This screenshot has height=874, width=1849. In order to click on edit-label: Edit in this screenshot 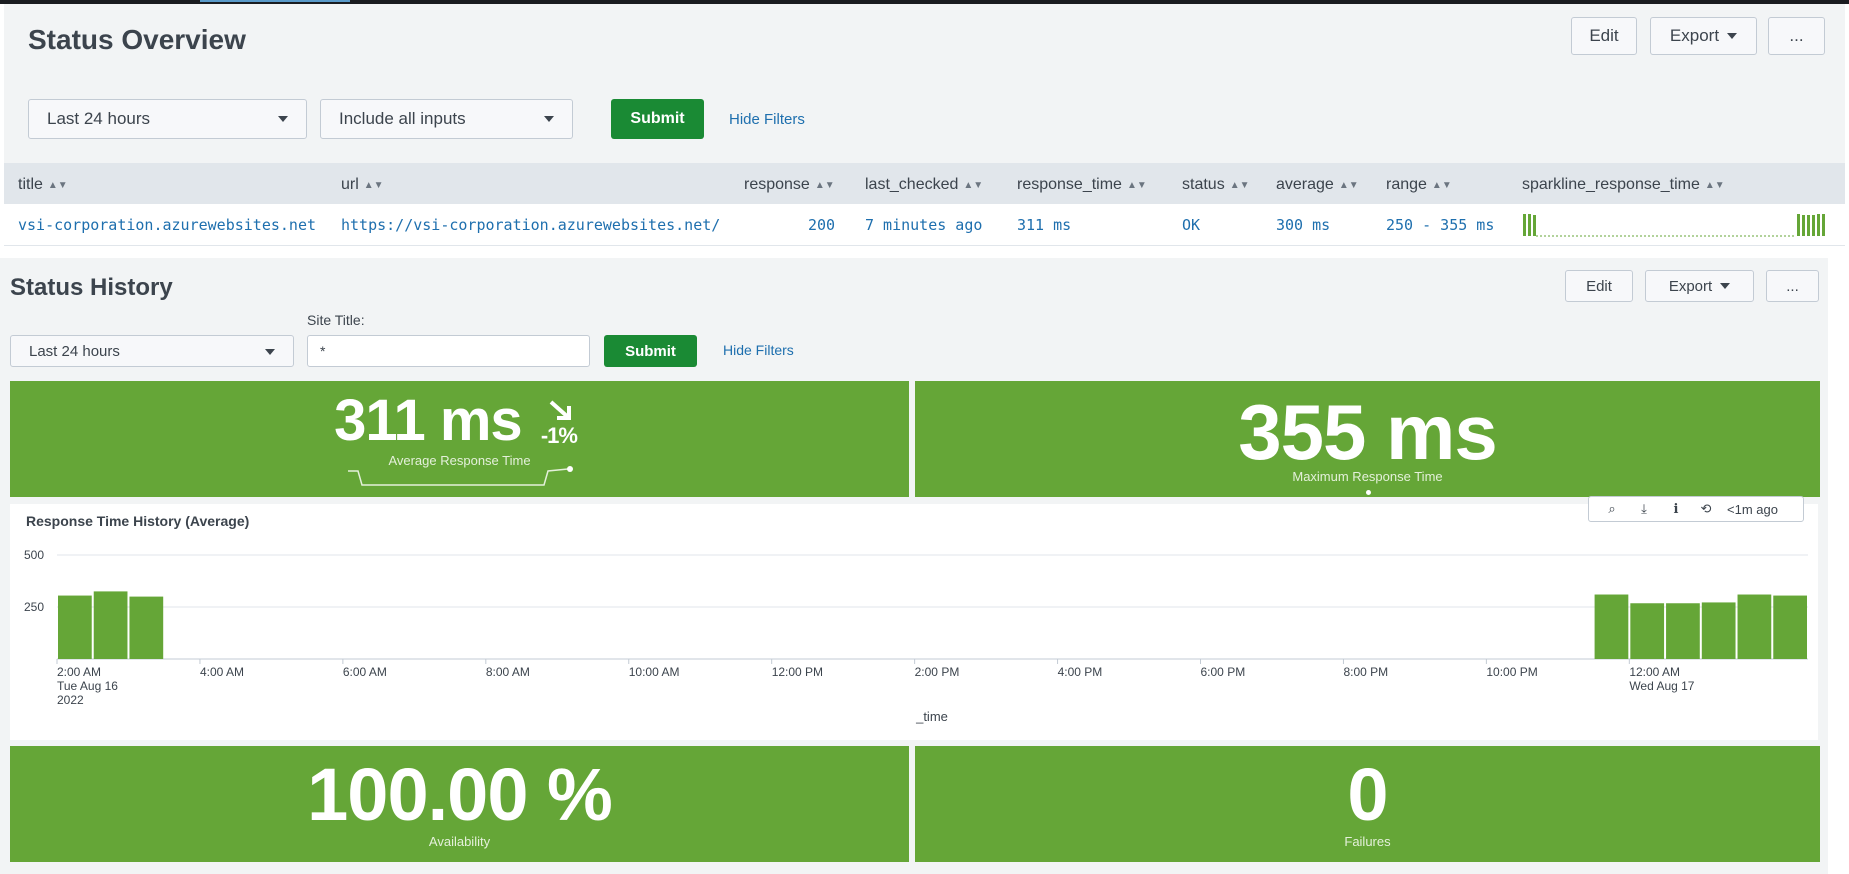, I will do `click(1604, 35)`.